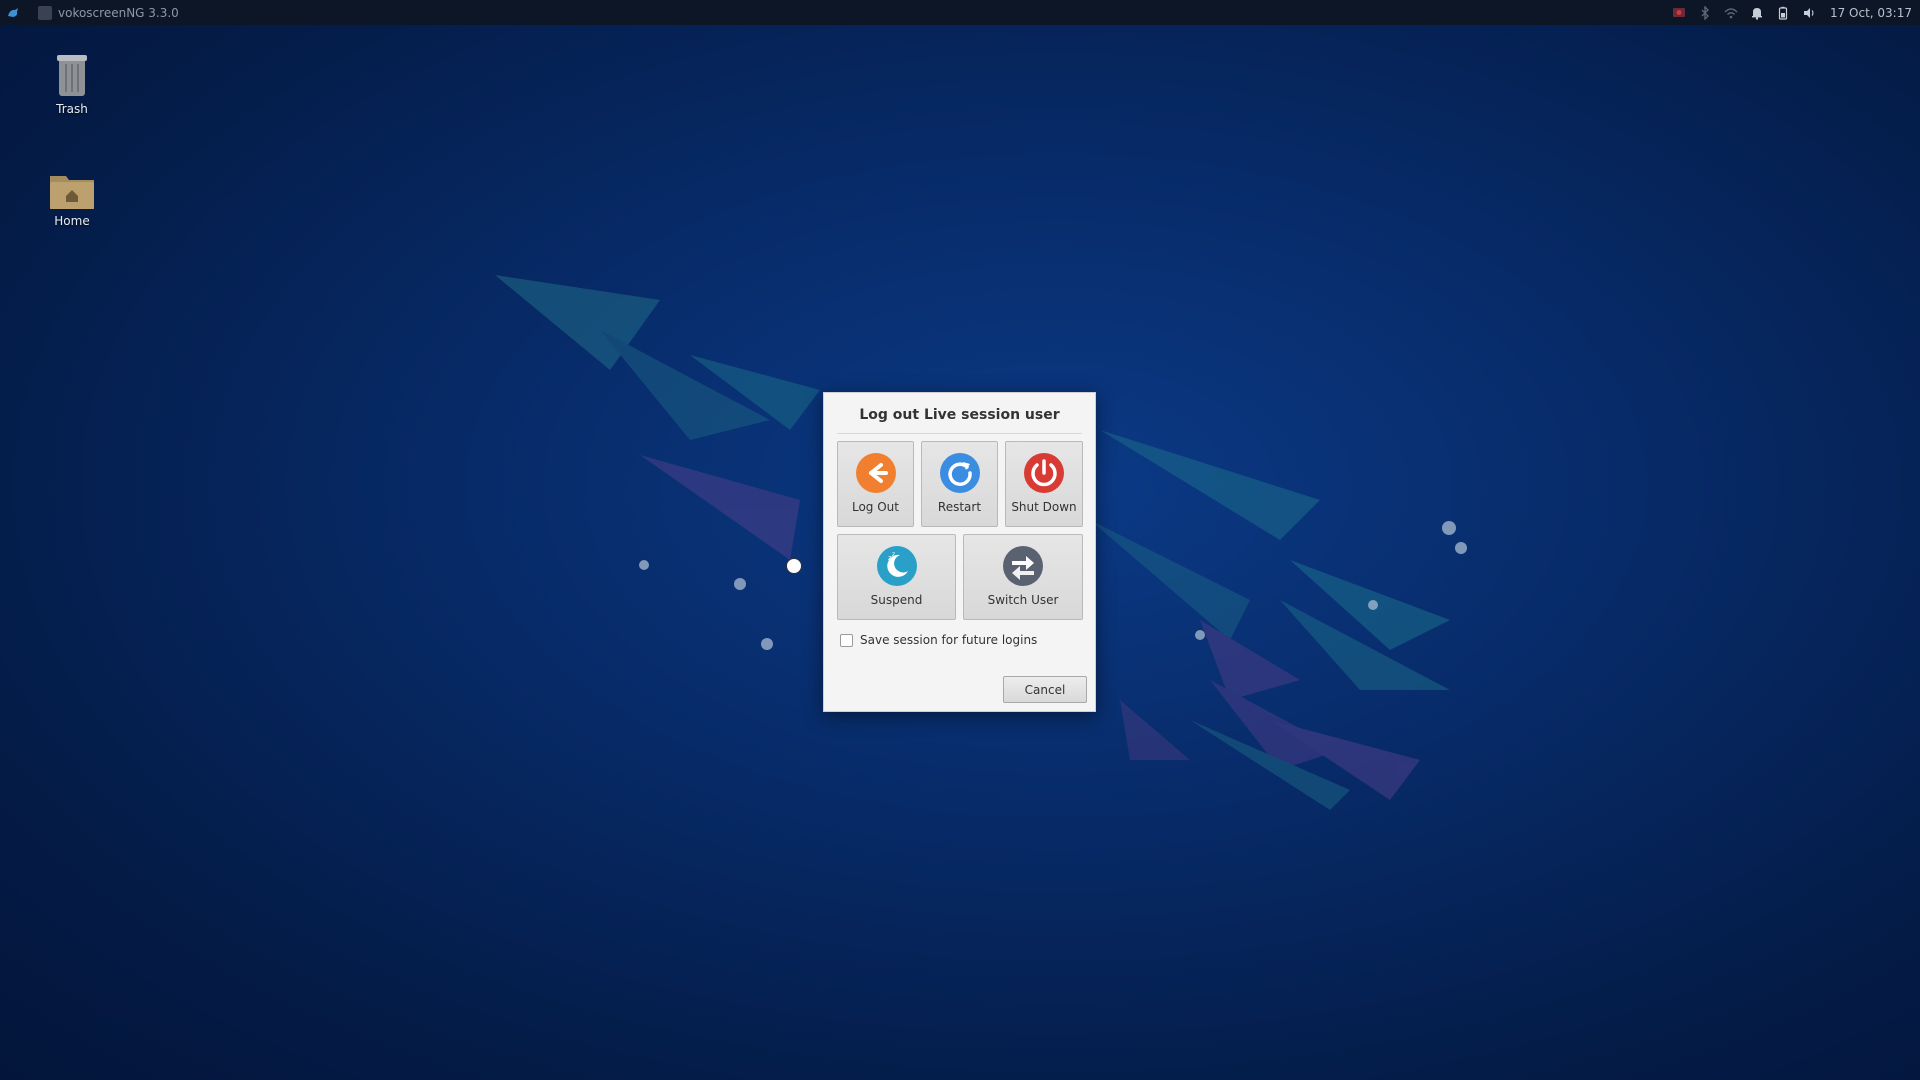 The width and height of the screenshot is (1920, 1080). Describe the element at coordinates (794, 566) in the screenshot. I see `mouse-cursor` at that location.